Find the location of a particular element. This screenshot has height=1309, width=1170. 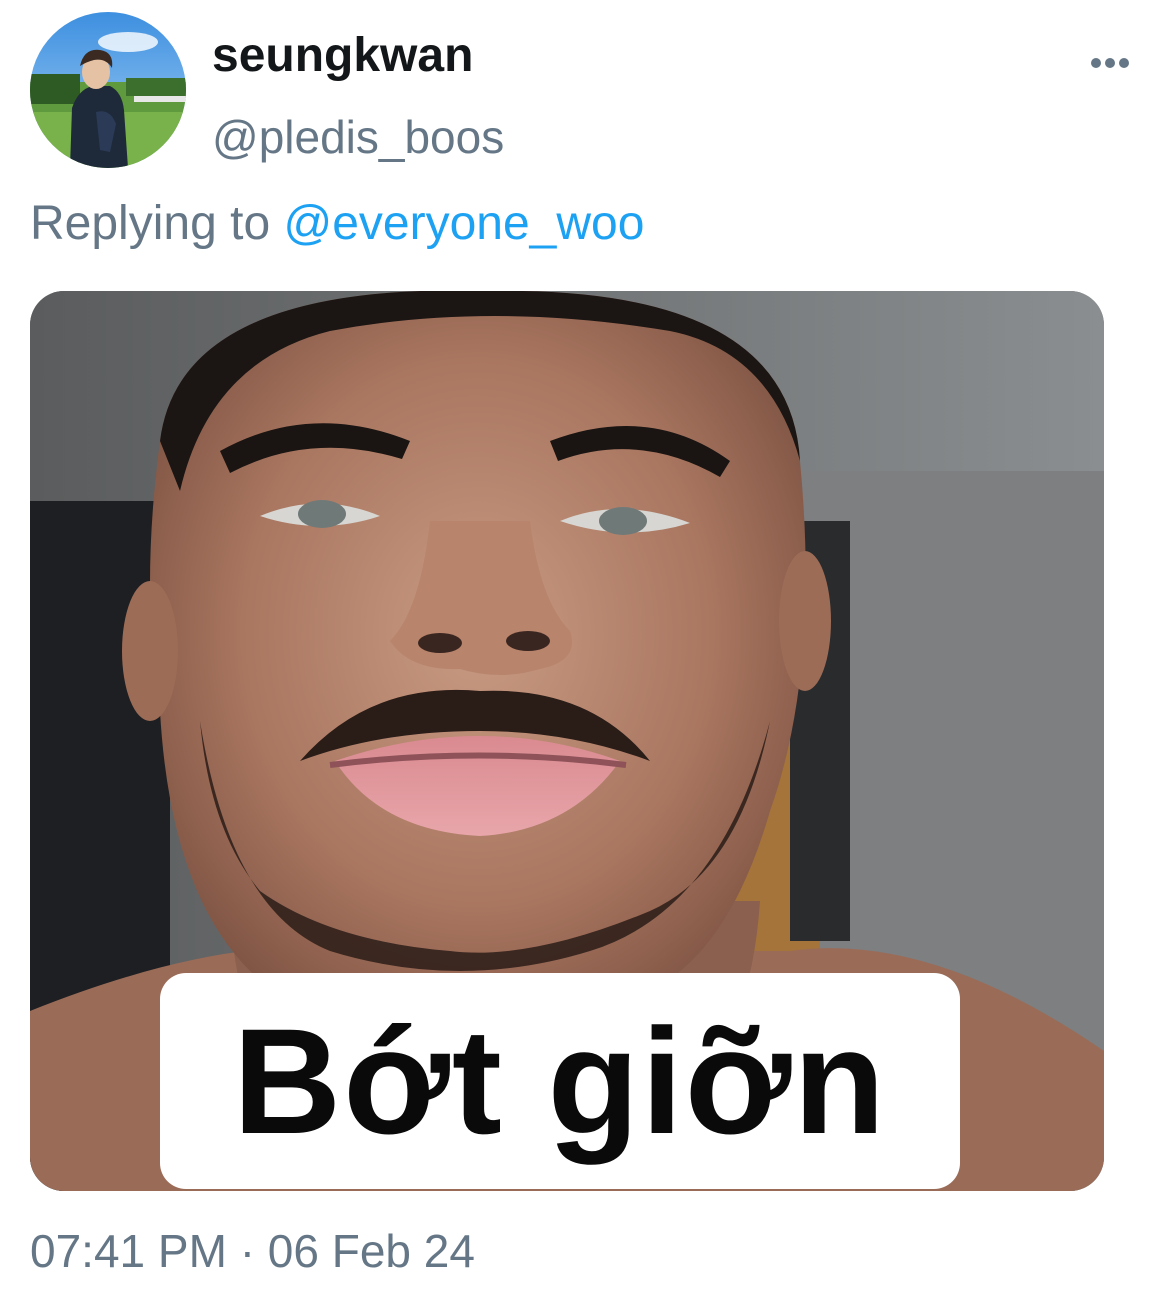

reply-mention-link: @everyone_woo is located at coordinates (463, 223).